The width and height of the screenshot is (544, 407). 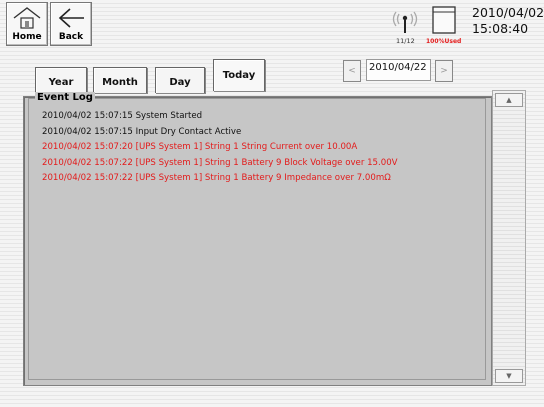 I want to click on back-button: Back, so click(x=71, y=24).